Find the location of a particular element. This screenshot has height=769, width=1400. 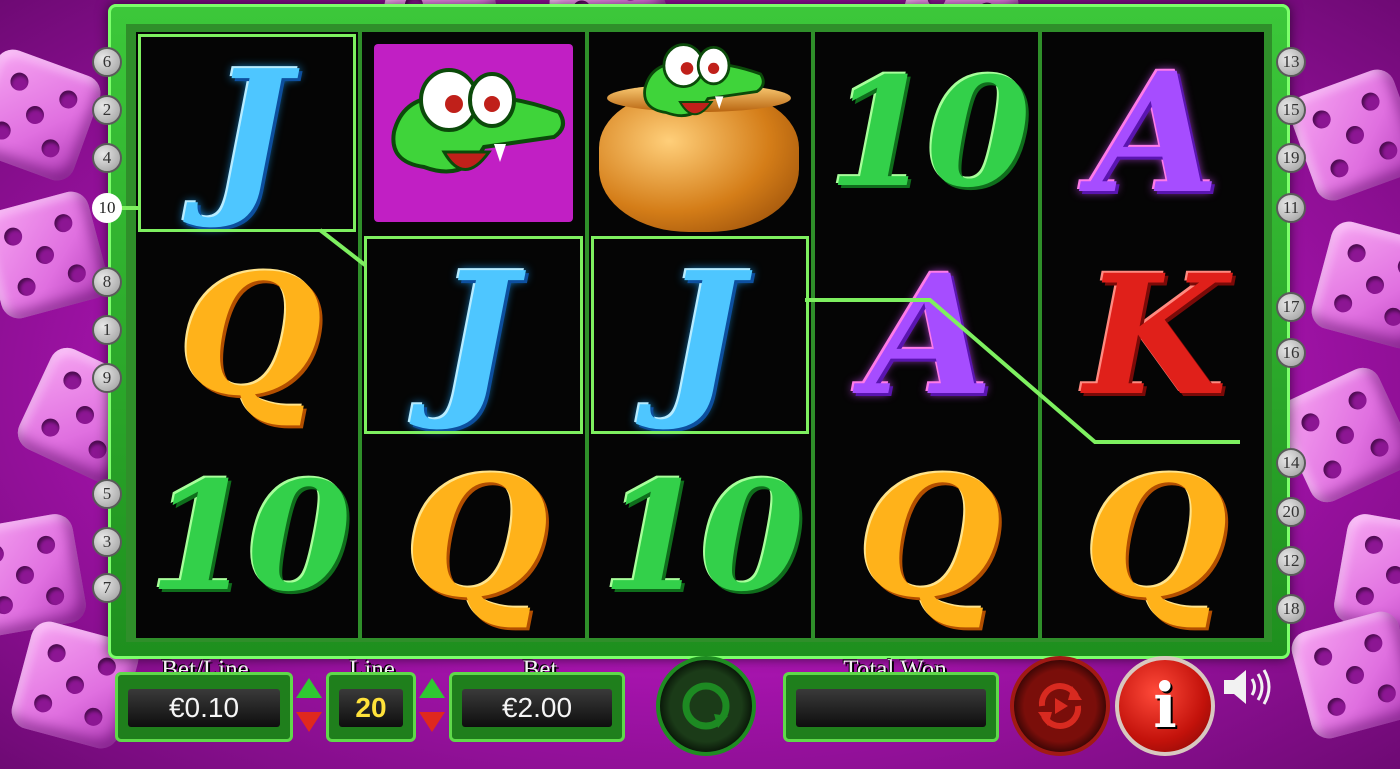

autoplay-button is located at coordinates (1060, 706).